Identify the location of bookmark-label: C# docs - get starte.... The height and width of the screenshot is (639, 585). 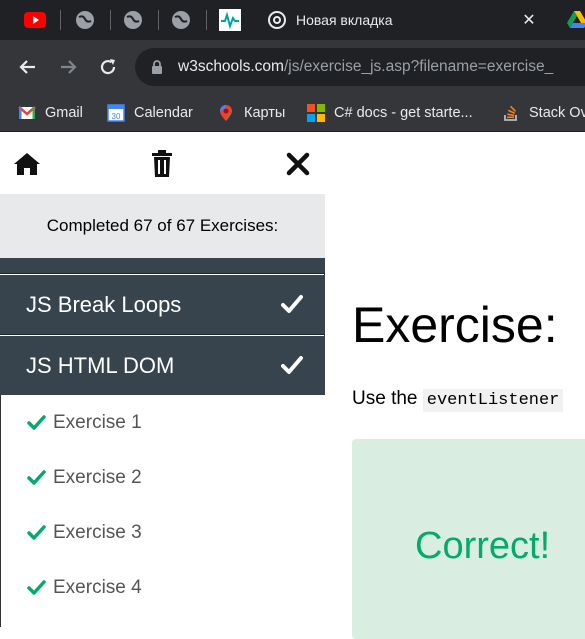
(403, 113).